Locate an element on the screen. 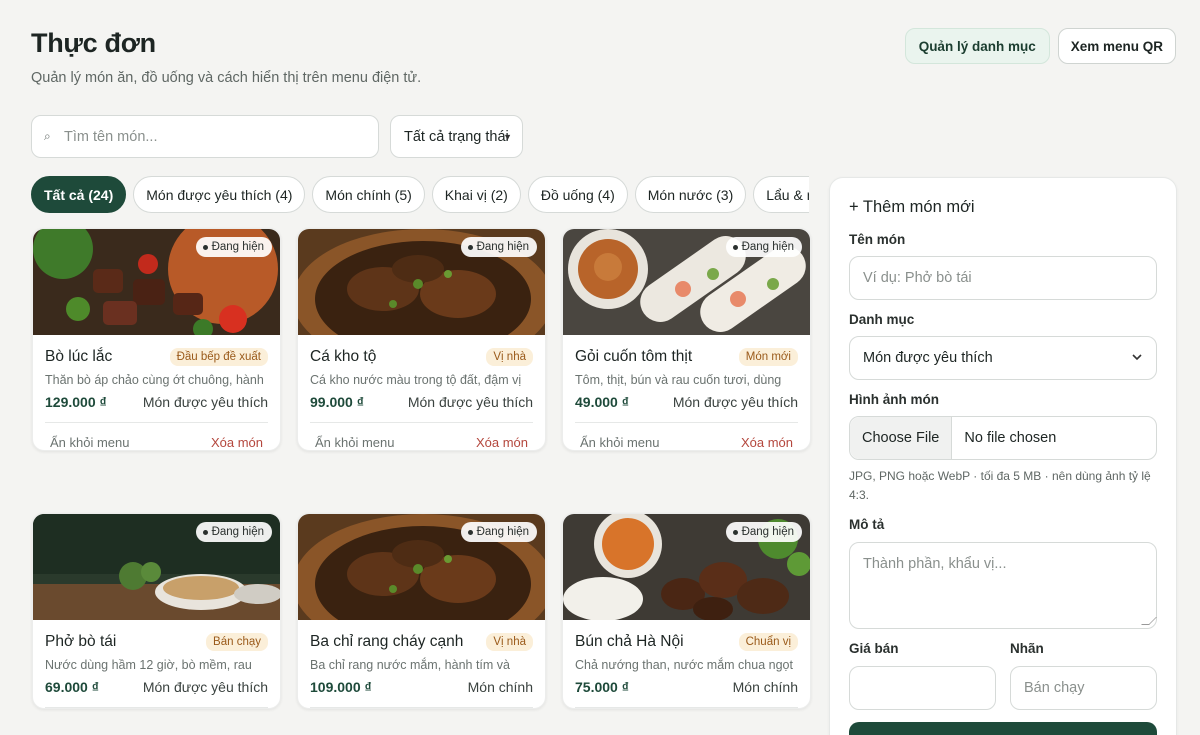 The width and height of the screenshot is (1200, 735). chip-main-dishes: Món chính (5) is located at coordinates (368, 194).